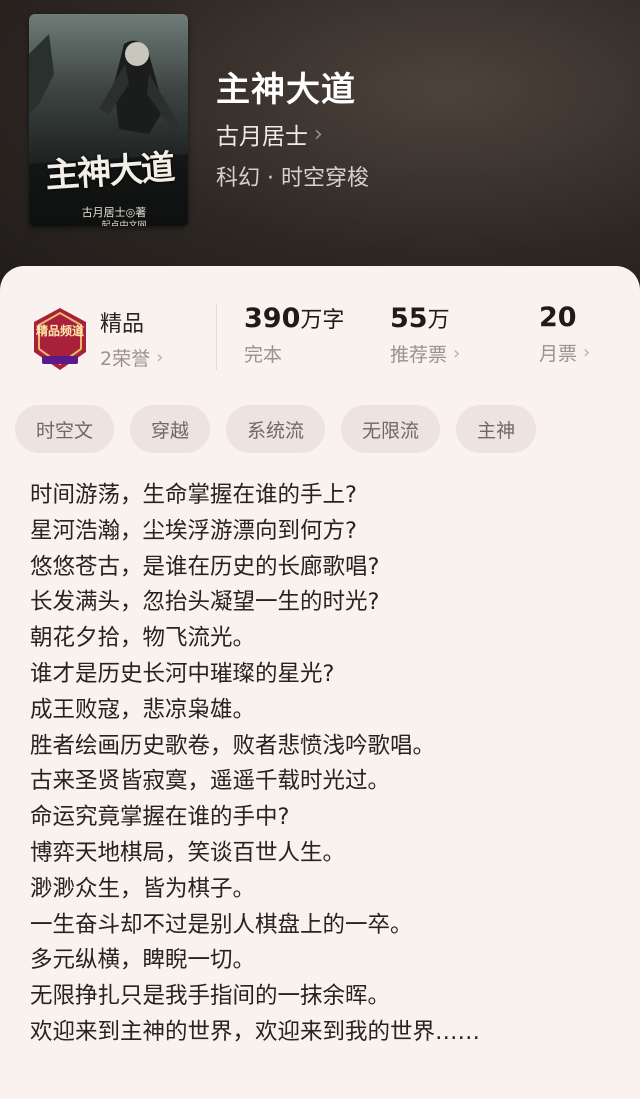 Image resolution: width=640 pixels, height=1099 pixels. Describe the element at coordinates (292, 178) in the screenshot. I see `book-genre: 科幻 · 时空穿梭` at that location.